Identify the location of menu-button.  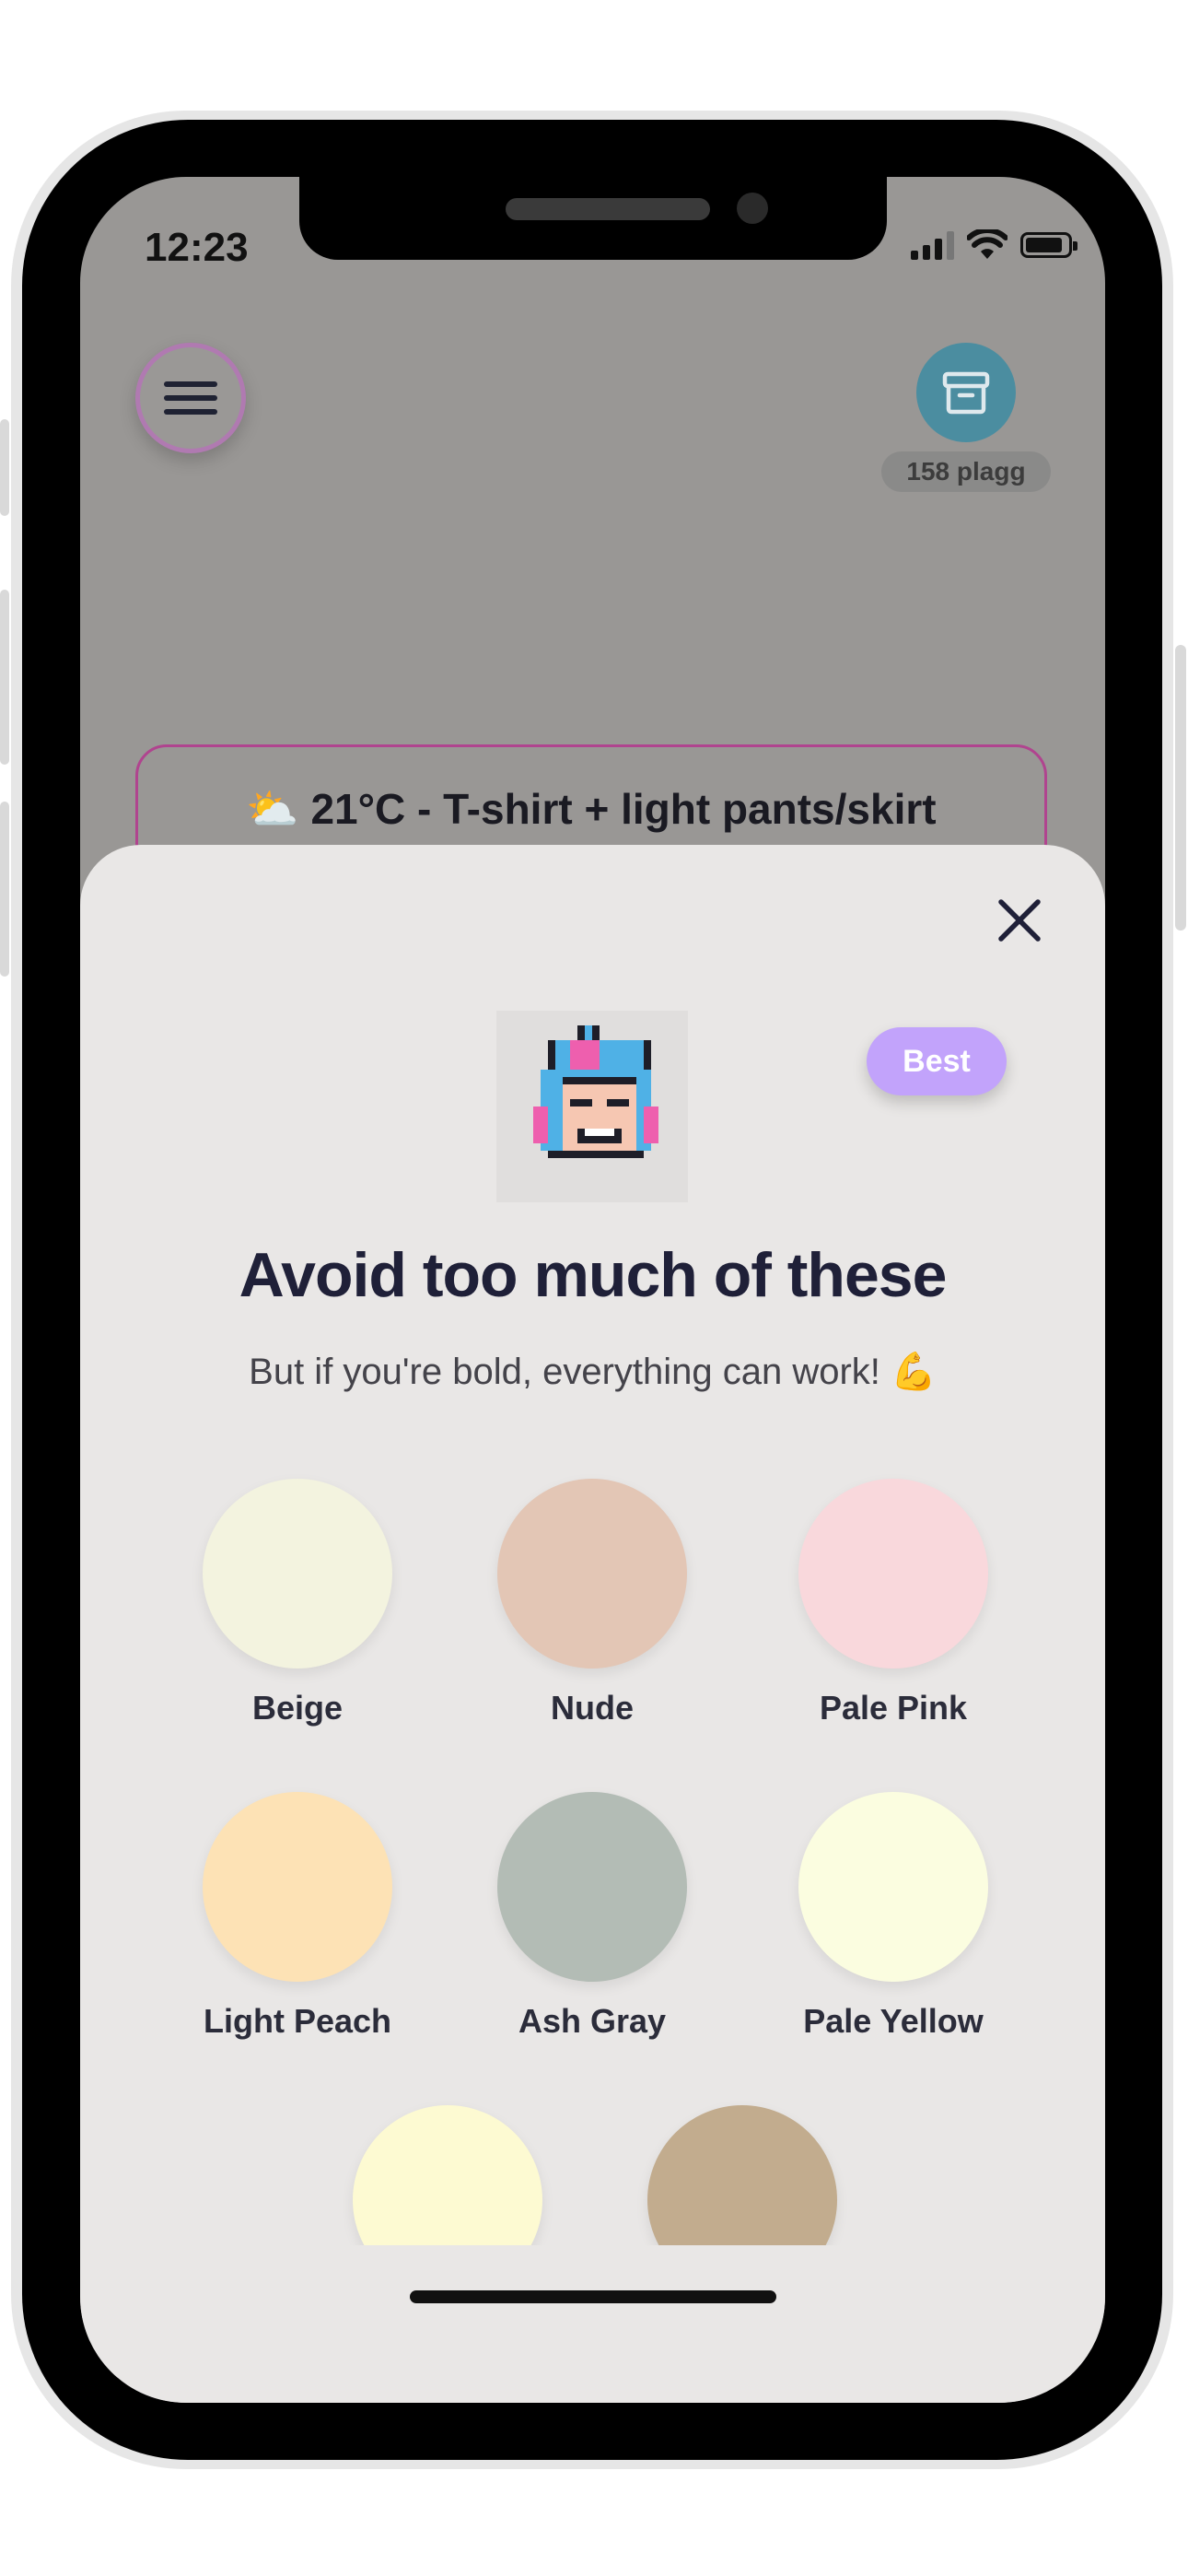
(190, 398).